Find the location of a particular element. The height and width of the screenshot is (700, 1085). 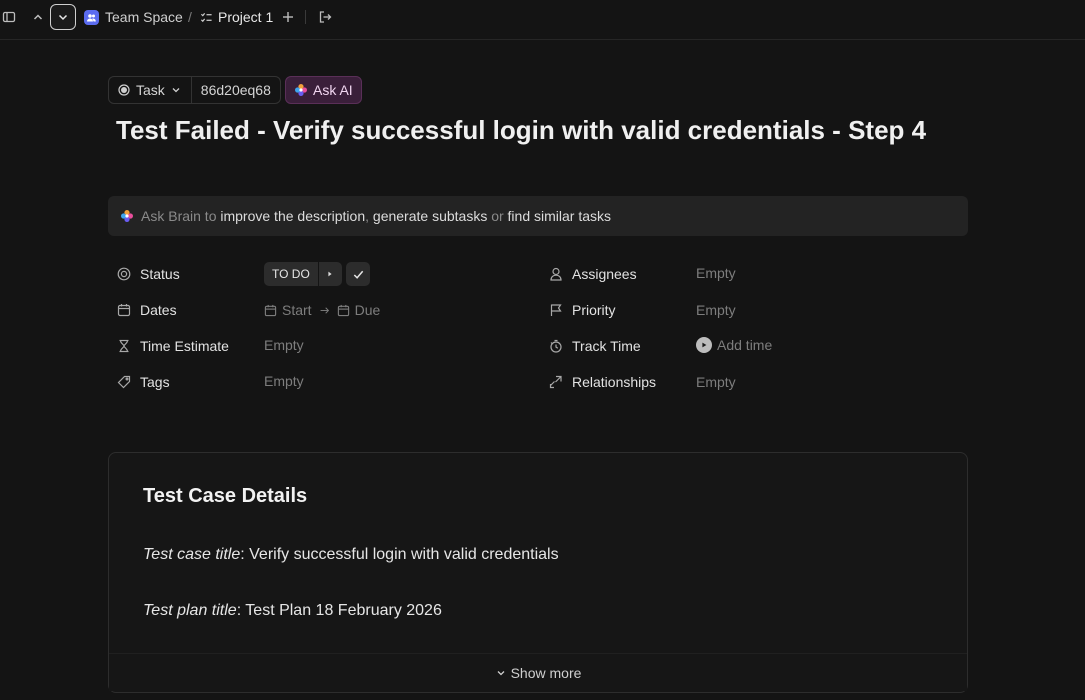

tags-property: Tags is located at coordinates (143, 382).